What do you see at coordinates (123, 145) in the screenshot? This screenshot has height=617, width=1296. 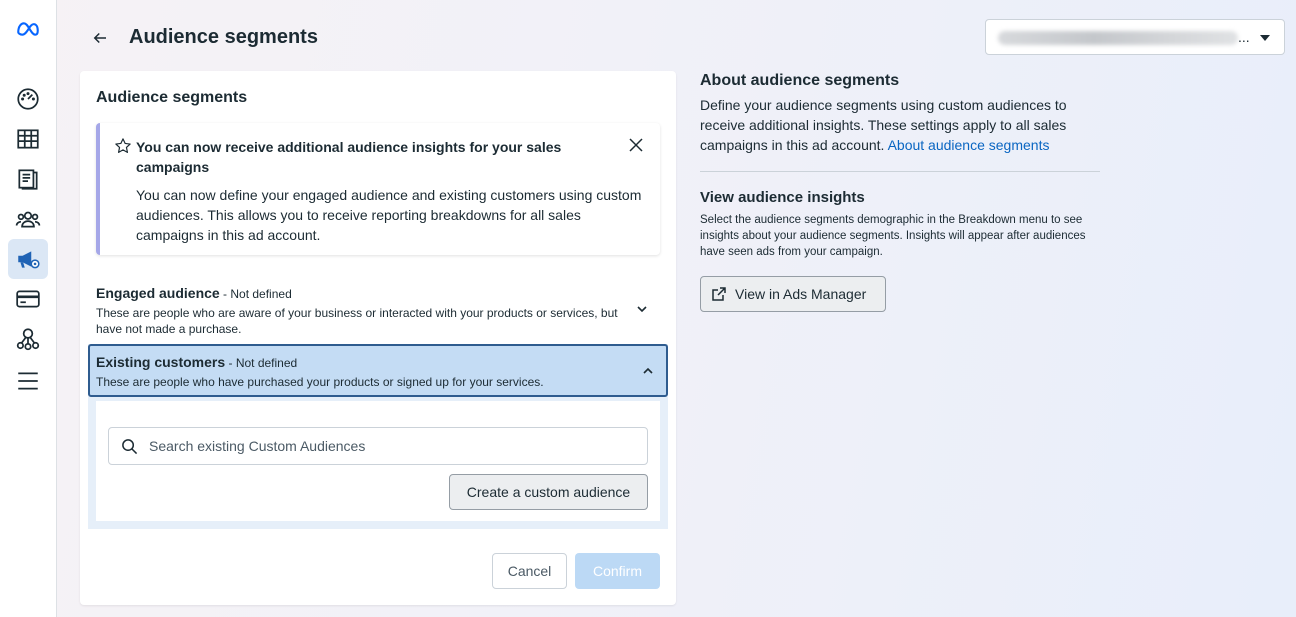 I see `star-icon` at bounding box center [123, 145].